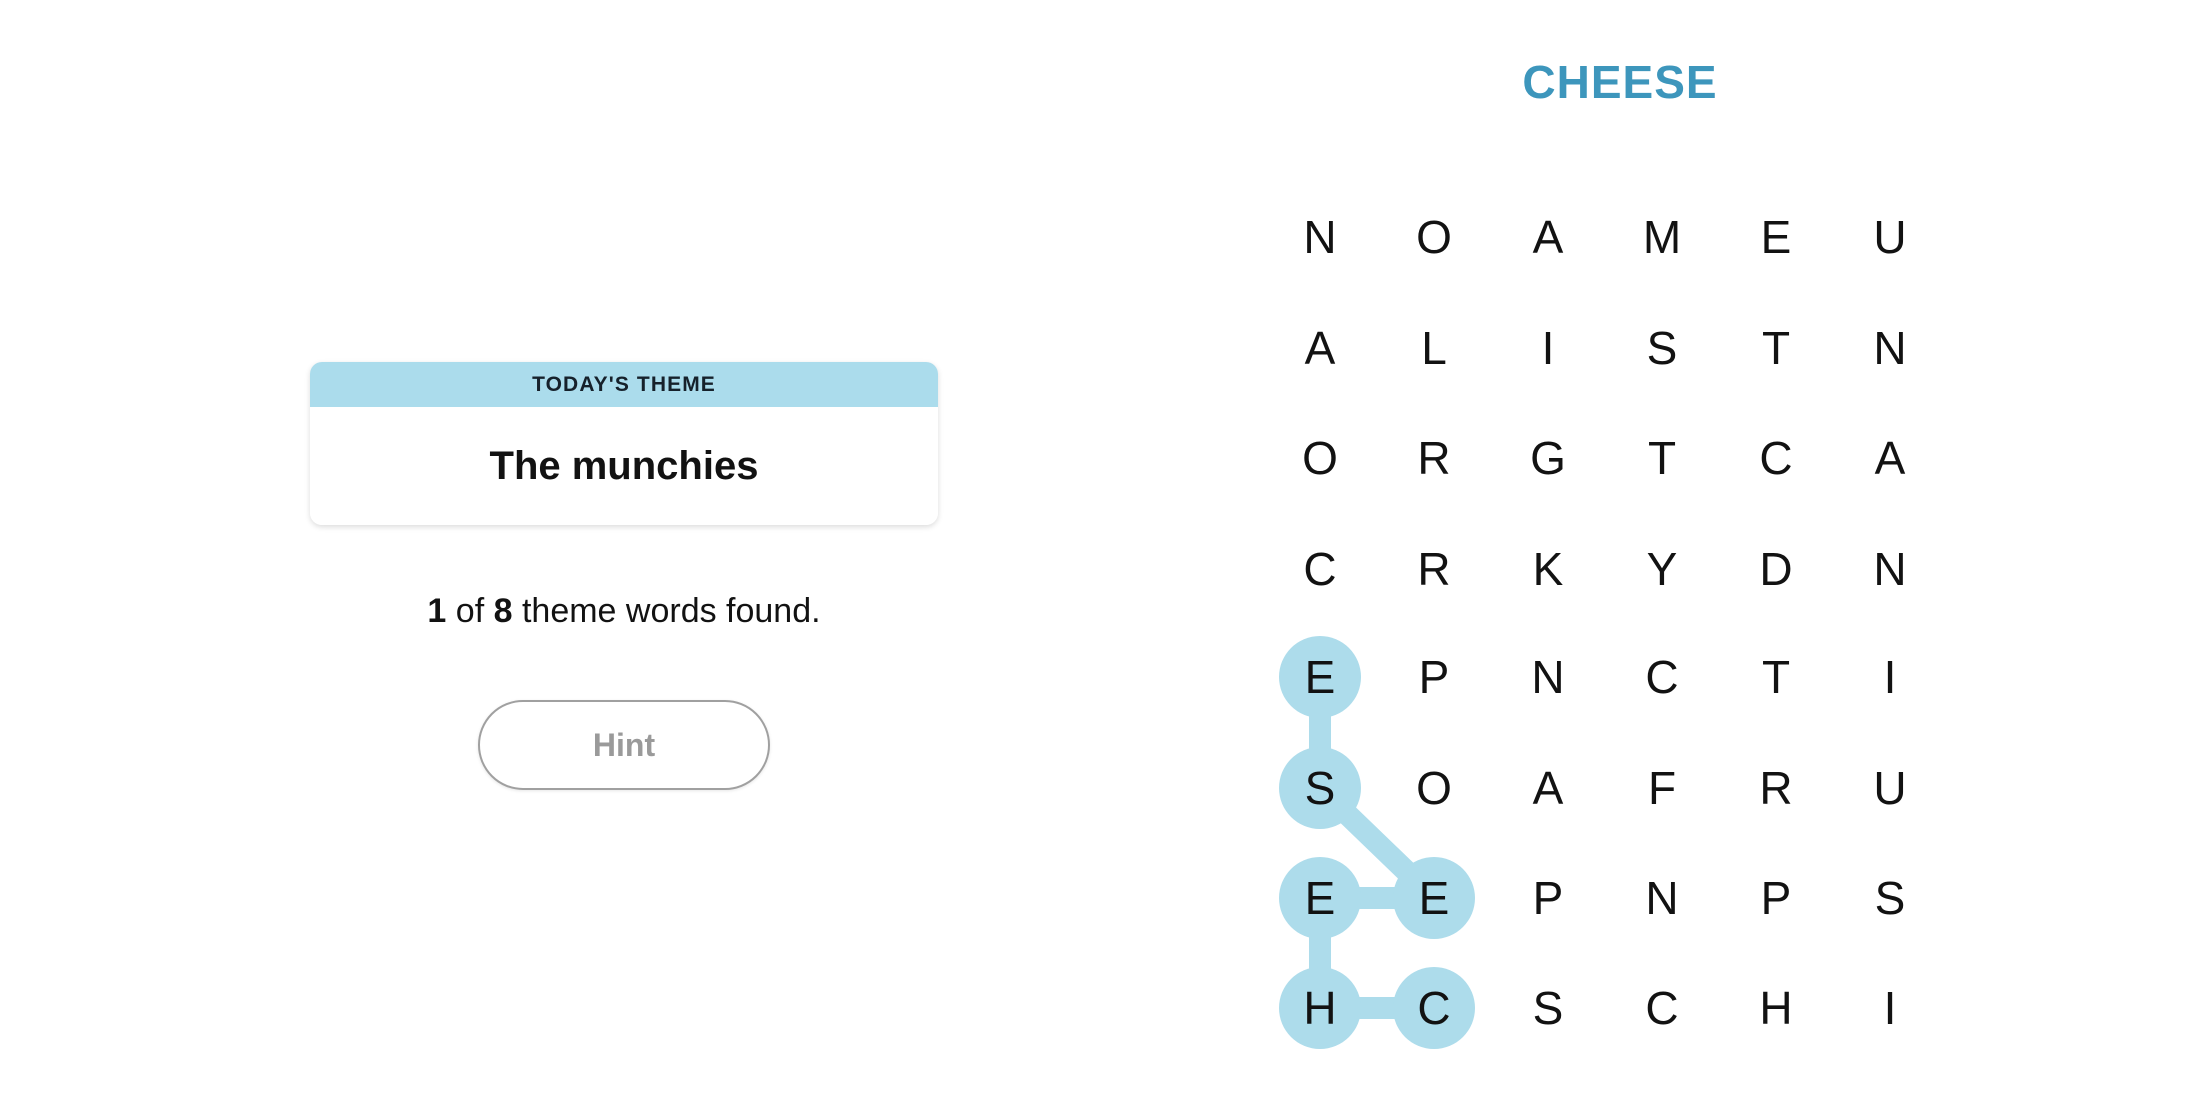 This screenshot has height=1100, width=2200. What do you see at coordinates (1890, 458) in the screenshot?
I see `grid-cell-r3c6: A` at bounding box center [1890, 458].